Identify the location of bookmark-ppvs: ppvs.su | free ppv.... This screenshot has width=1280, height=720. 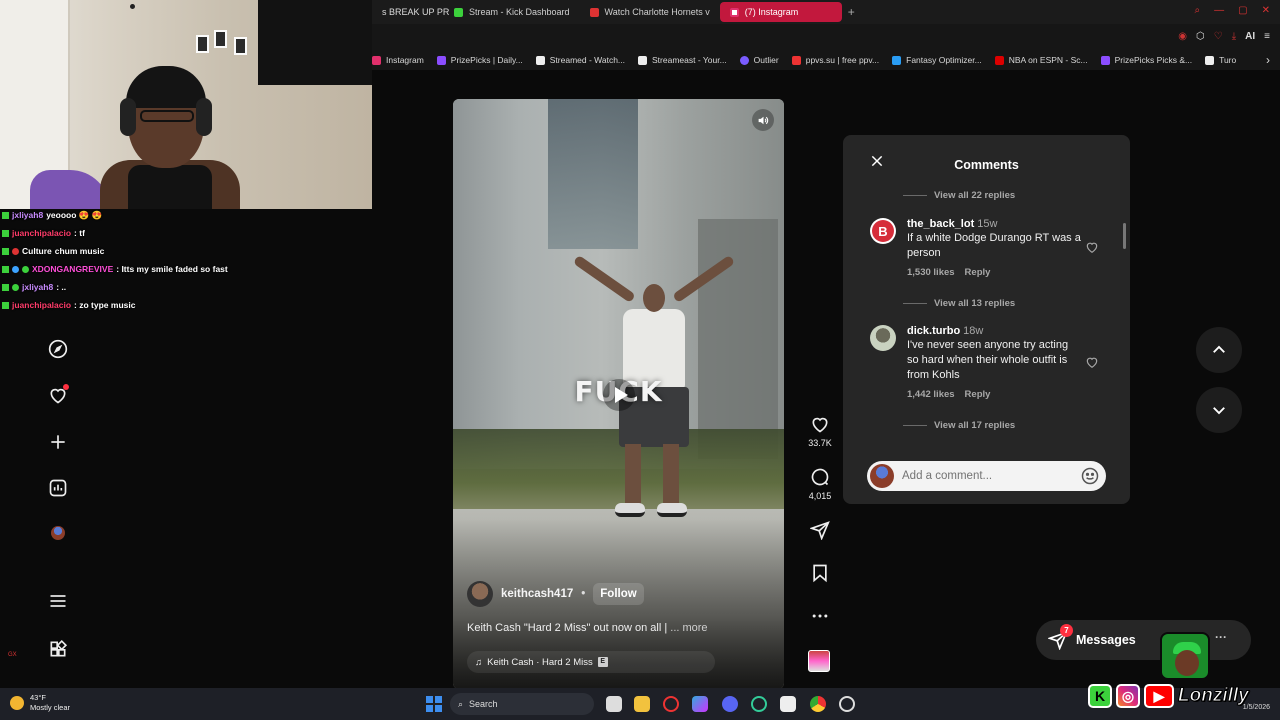
(835, 60).